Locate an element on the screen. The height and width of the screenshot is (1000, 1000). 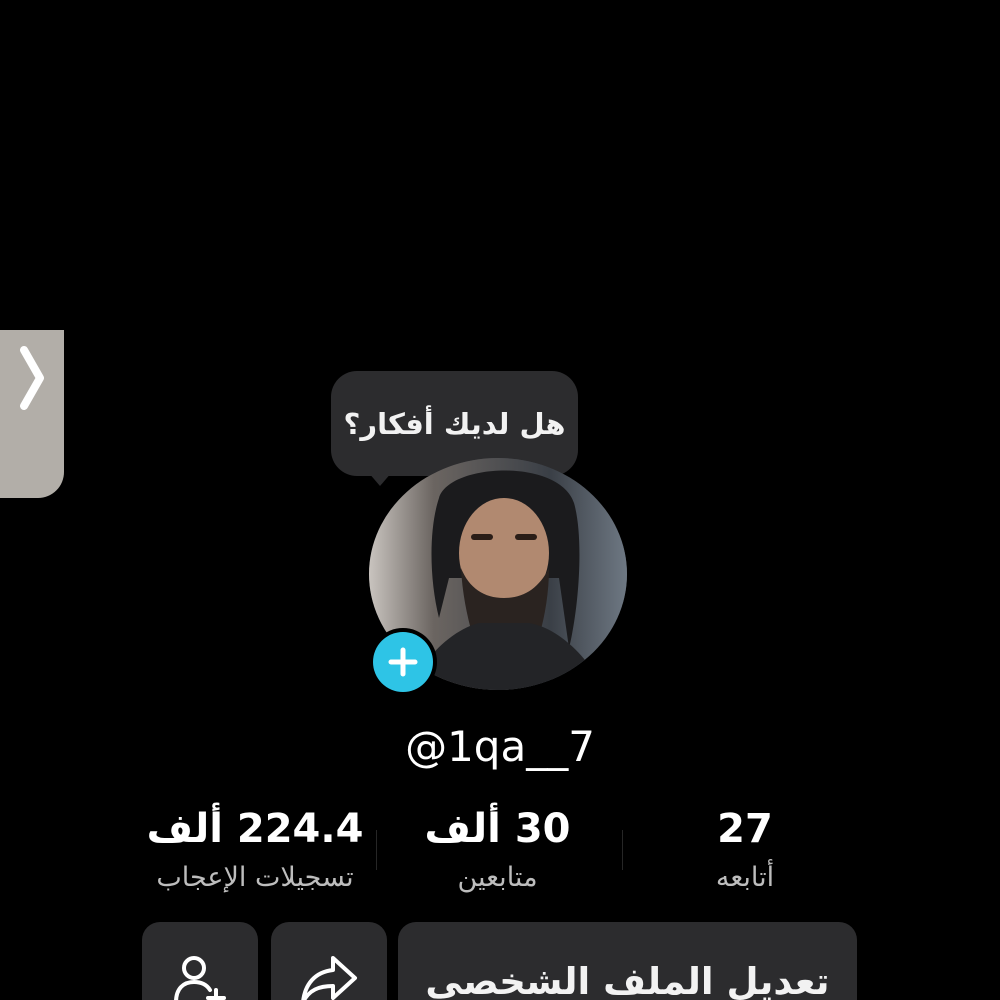
add-story-button is located at coordinates (403, 662).